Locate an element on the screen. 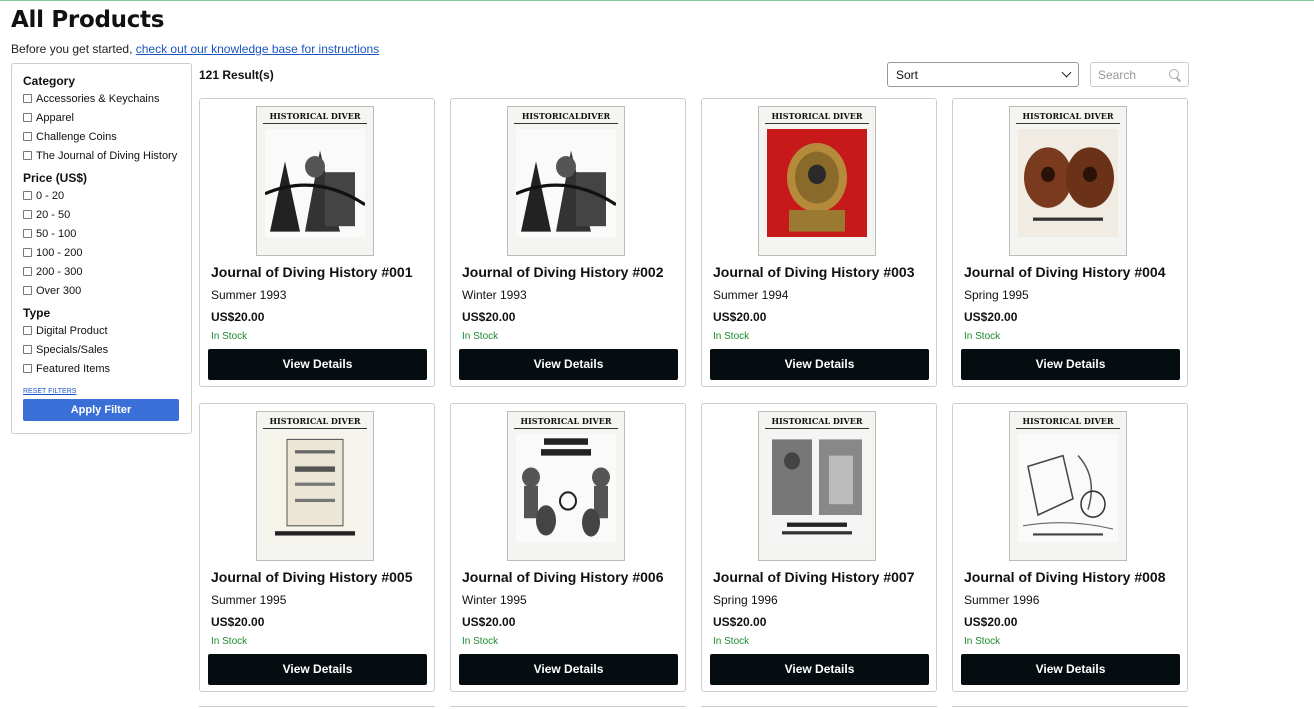 This screenshot has height=709, width=1314. product-issue: Spring 1995 is located at coordinates (996, 295).